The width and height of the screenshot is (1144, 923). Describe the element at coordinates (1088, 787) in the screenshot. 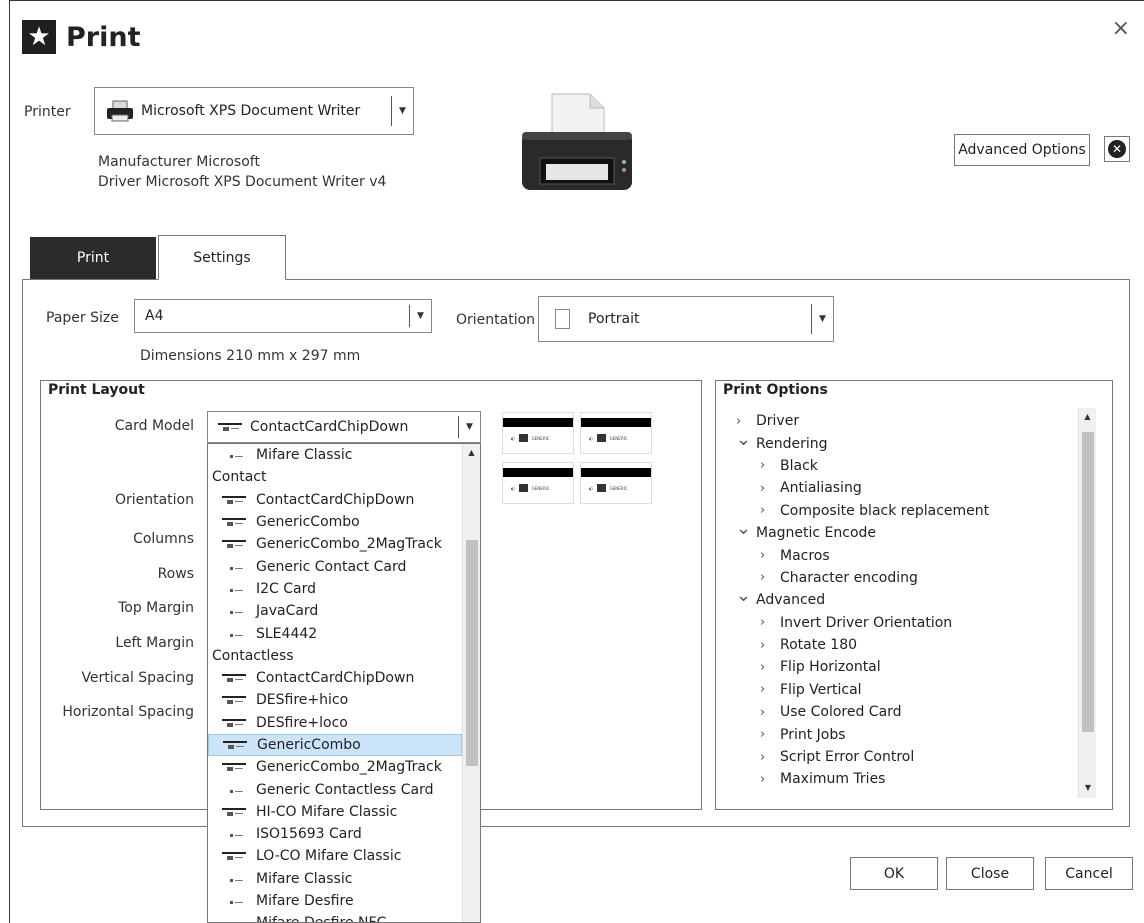

I see `scroll-down-icon: ▼` at that location.